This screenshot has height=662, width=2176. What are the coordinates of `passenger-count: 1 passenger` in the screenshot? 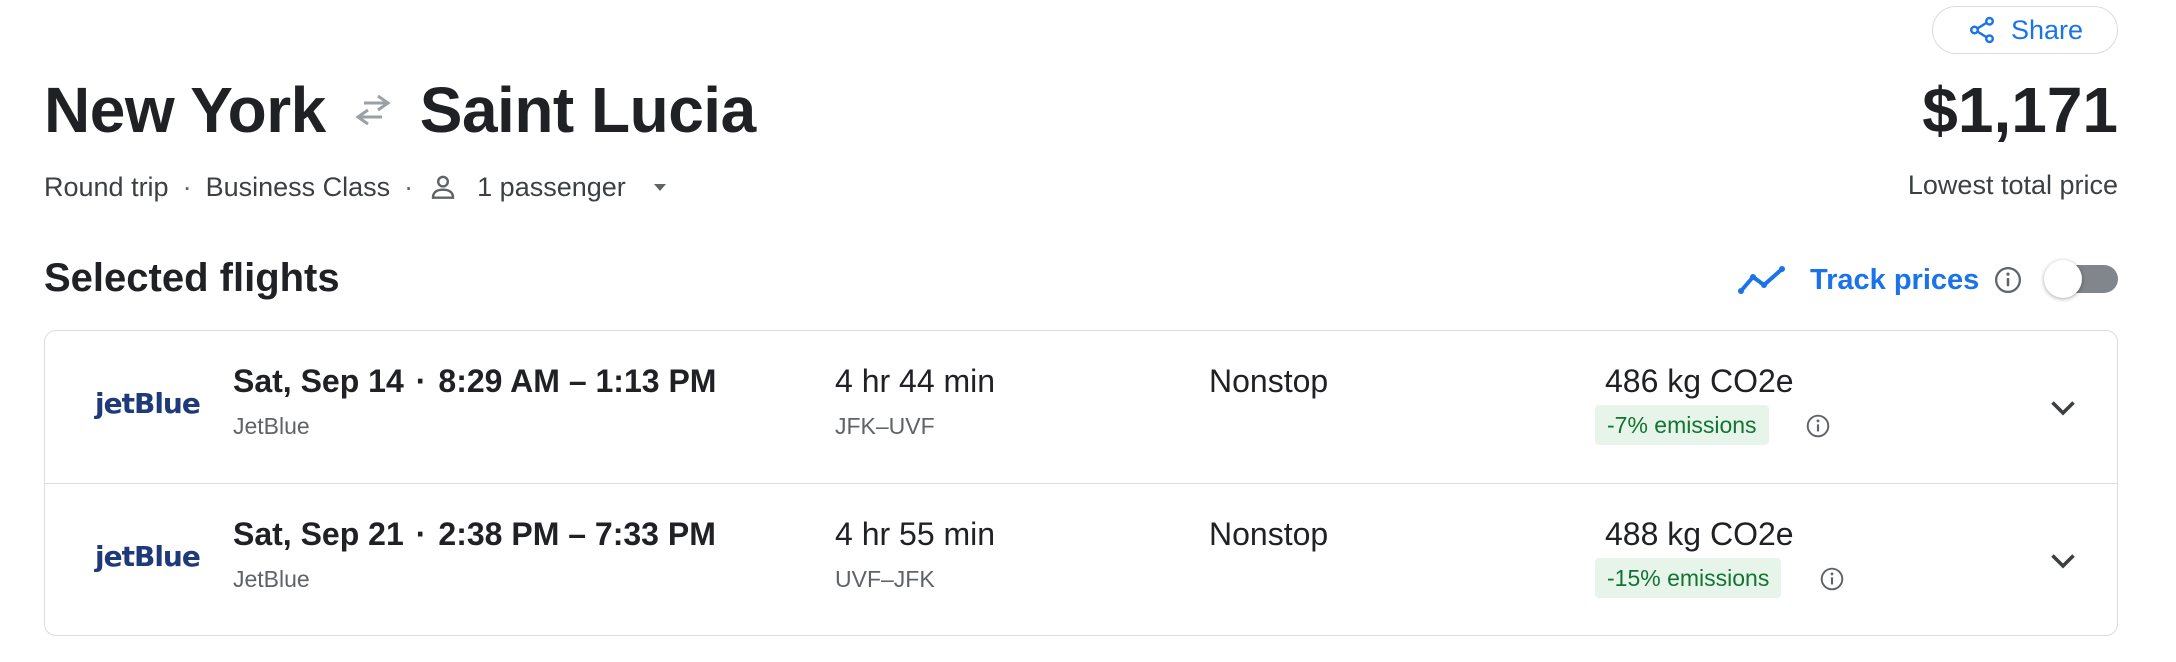 It's located at (551, 186).